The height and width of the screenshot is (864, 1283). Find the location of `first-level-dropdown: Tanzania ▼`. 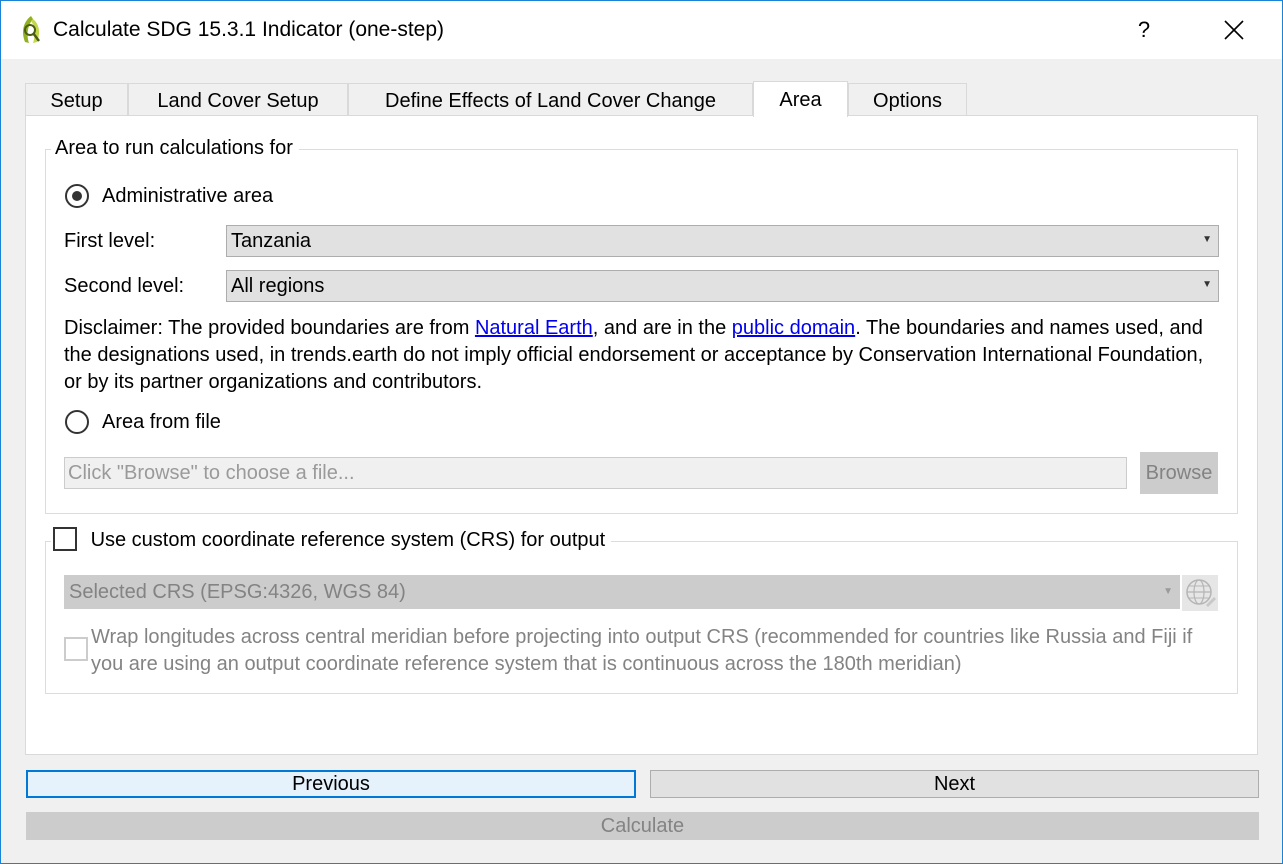

first-level-dropdown: Tanzania ▼ is located at coordinates (722, 241).